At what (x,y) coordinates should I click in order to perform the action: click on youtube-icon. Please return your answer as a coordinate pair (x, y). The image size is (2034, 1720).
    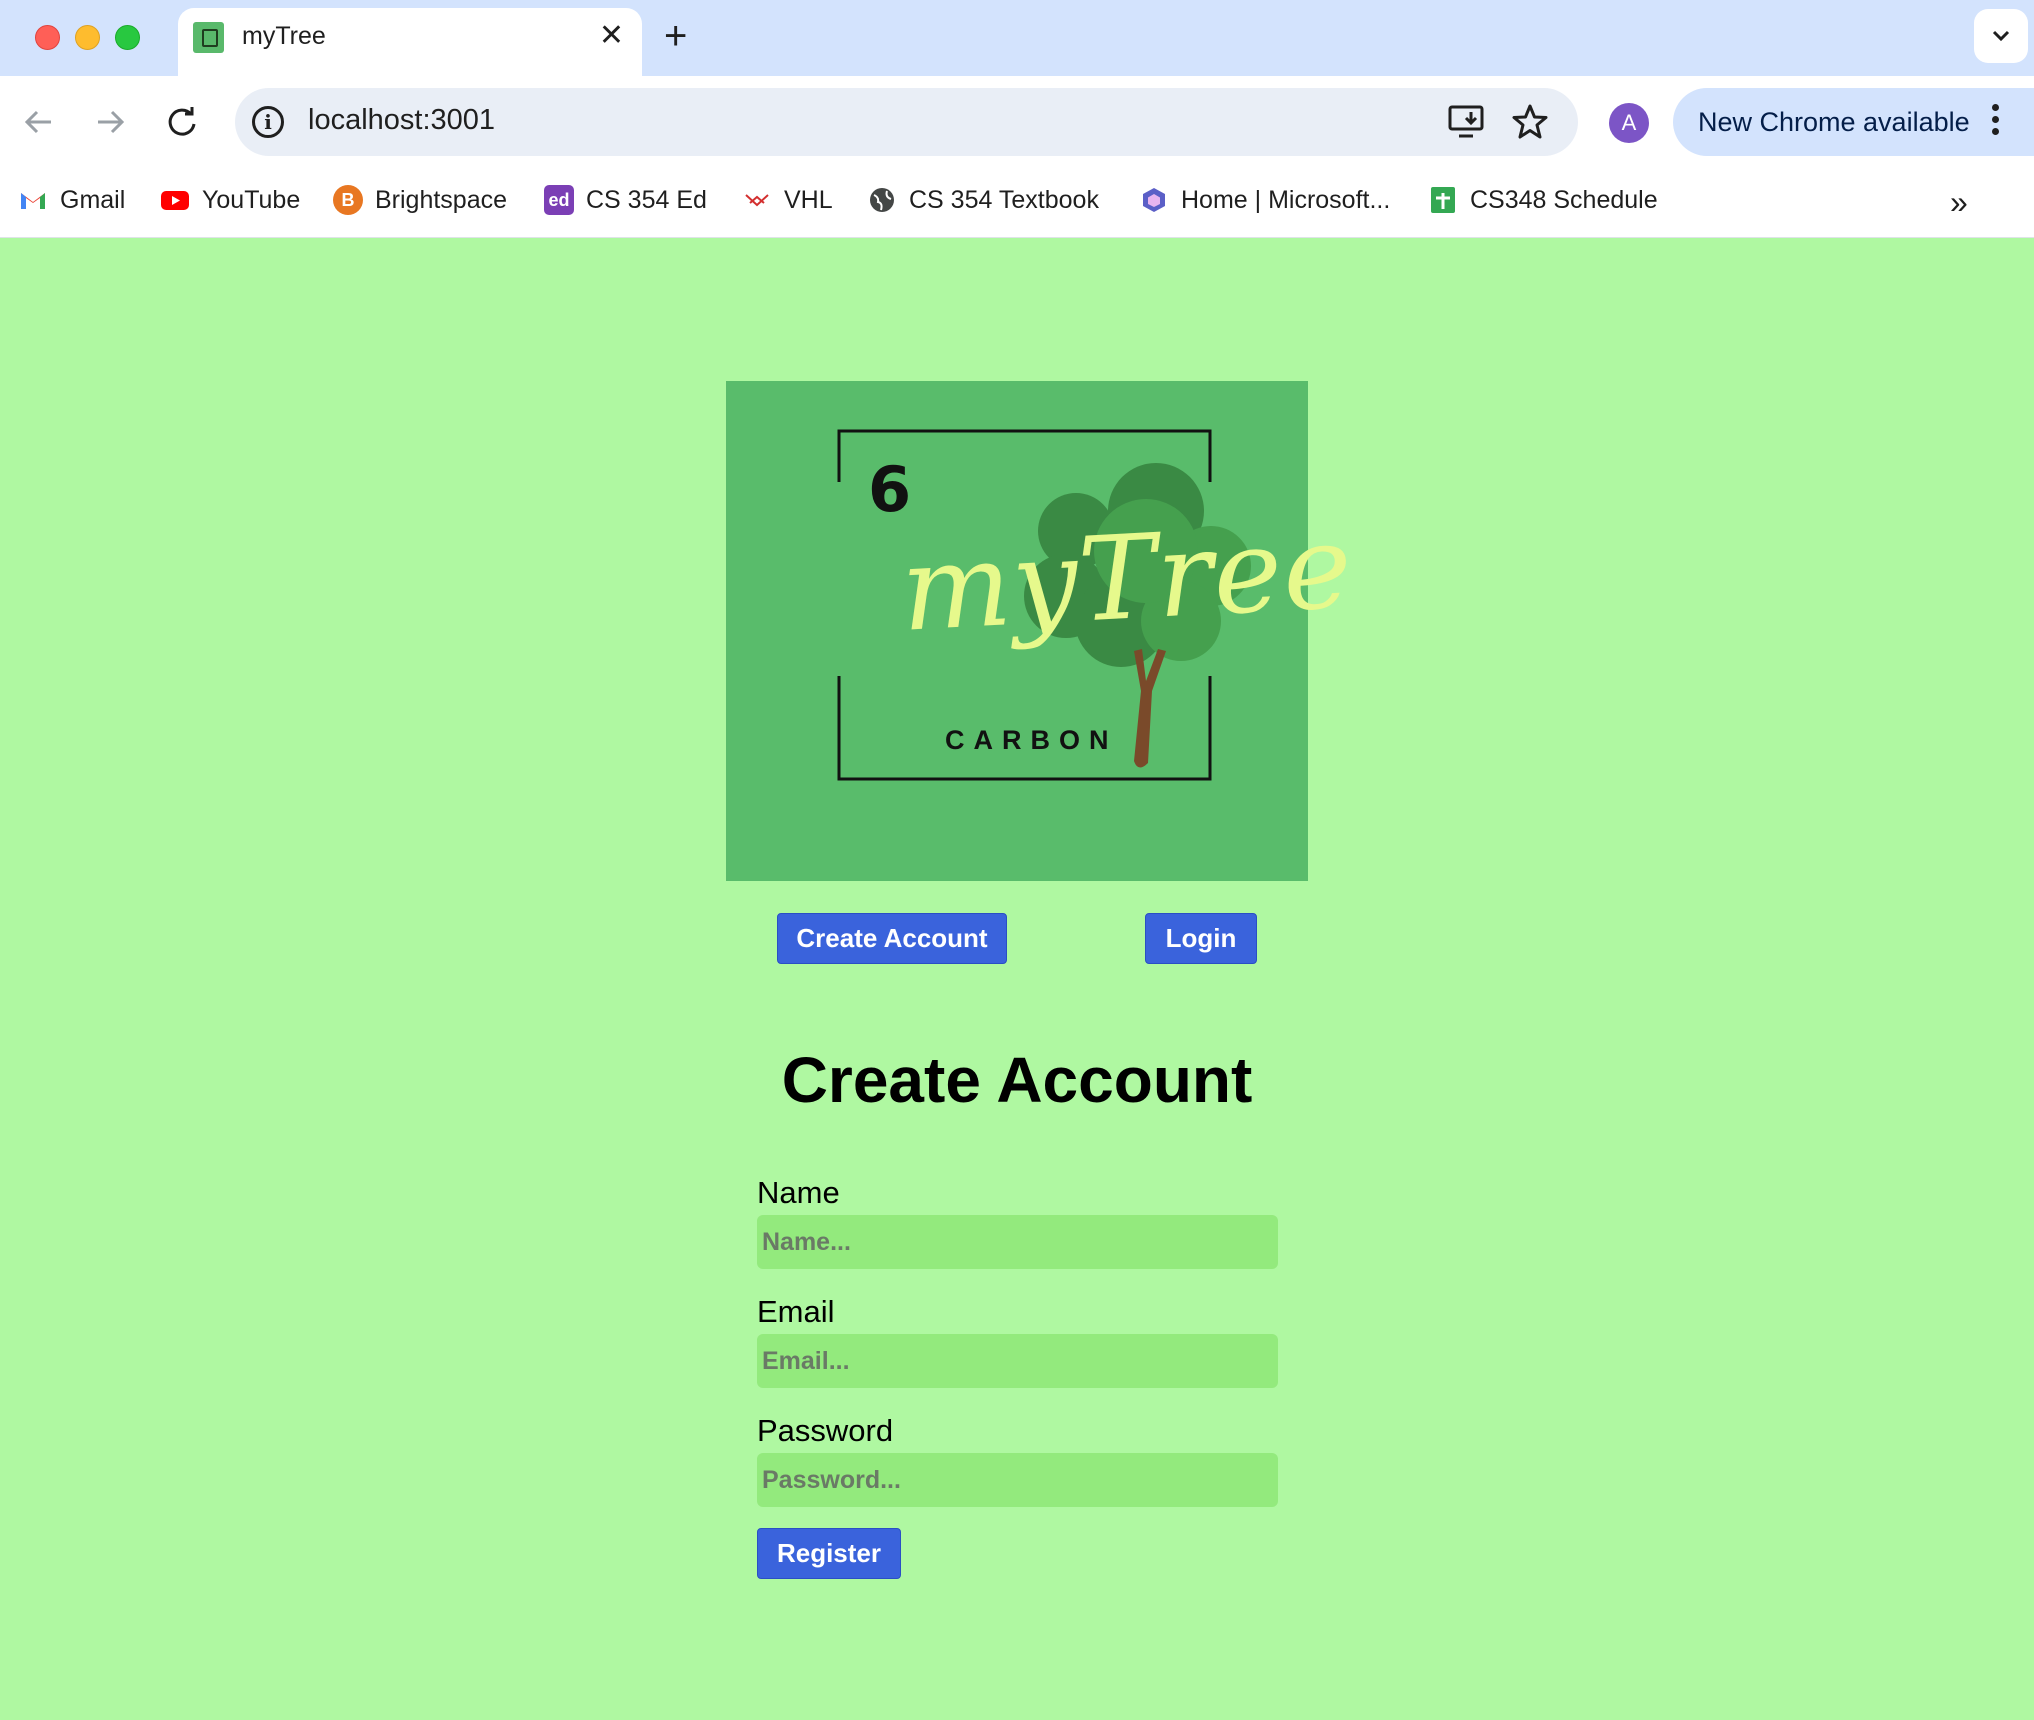
    Looking at the image, I should click on (175, 200).